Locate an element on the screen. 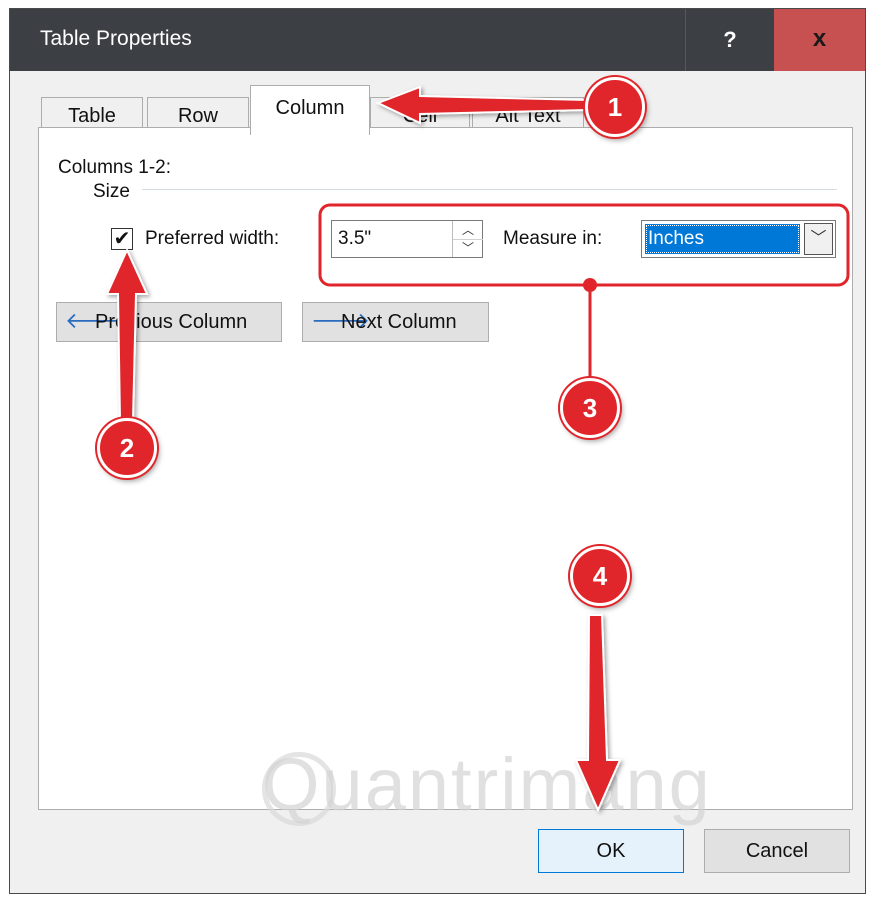  tab-column: Column is located at coordinates (310, 110).